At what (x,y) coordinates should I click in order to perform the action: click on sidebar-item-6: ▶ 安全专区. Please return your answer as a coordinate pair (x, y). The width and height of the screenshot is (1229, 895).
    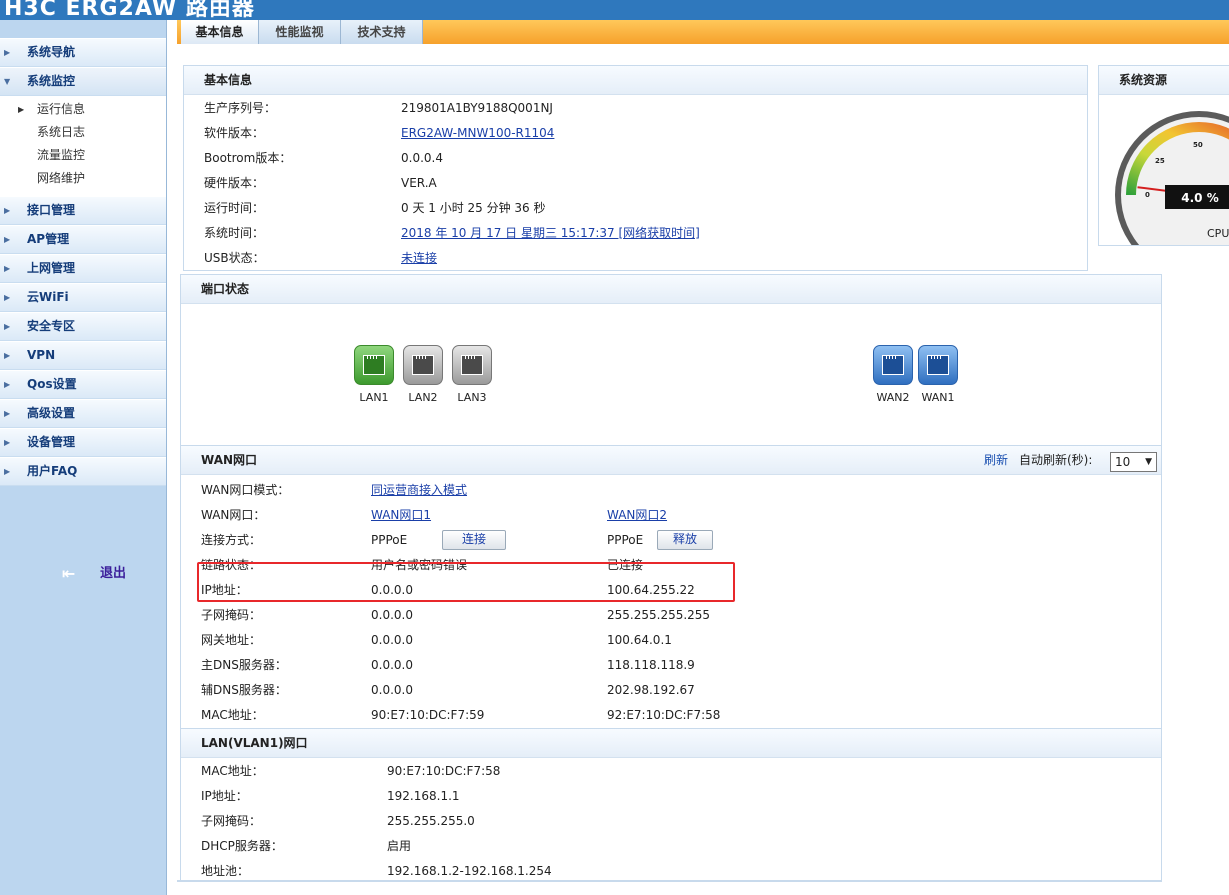
    Looking at the image, I should click on (83, 326).